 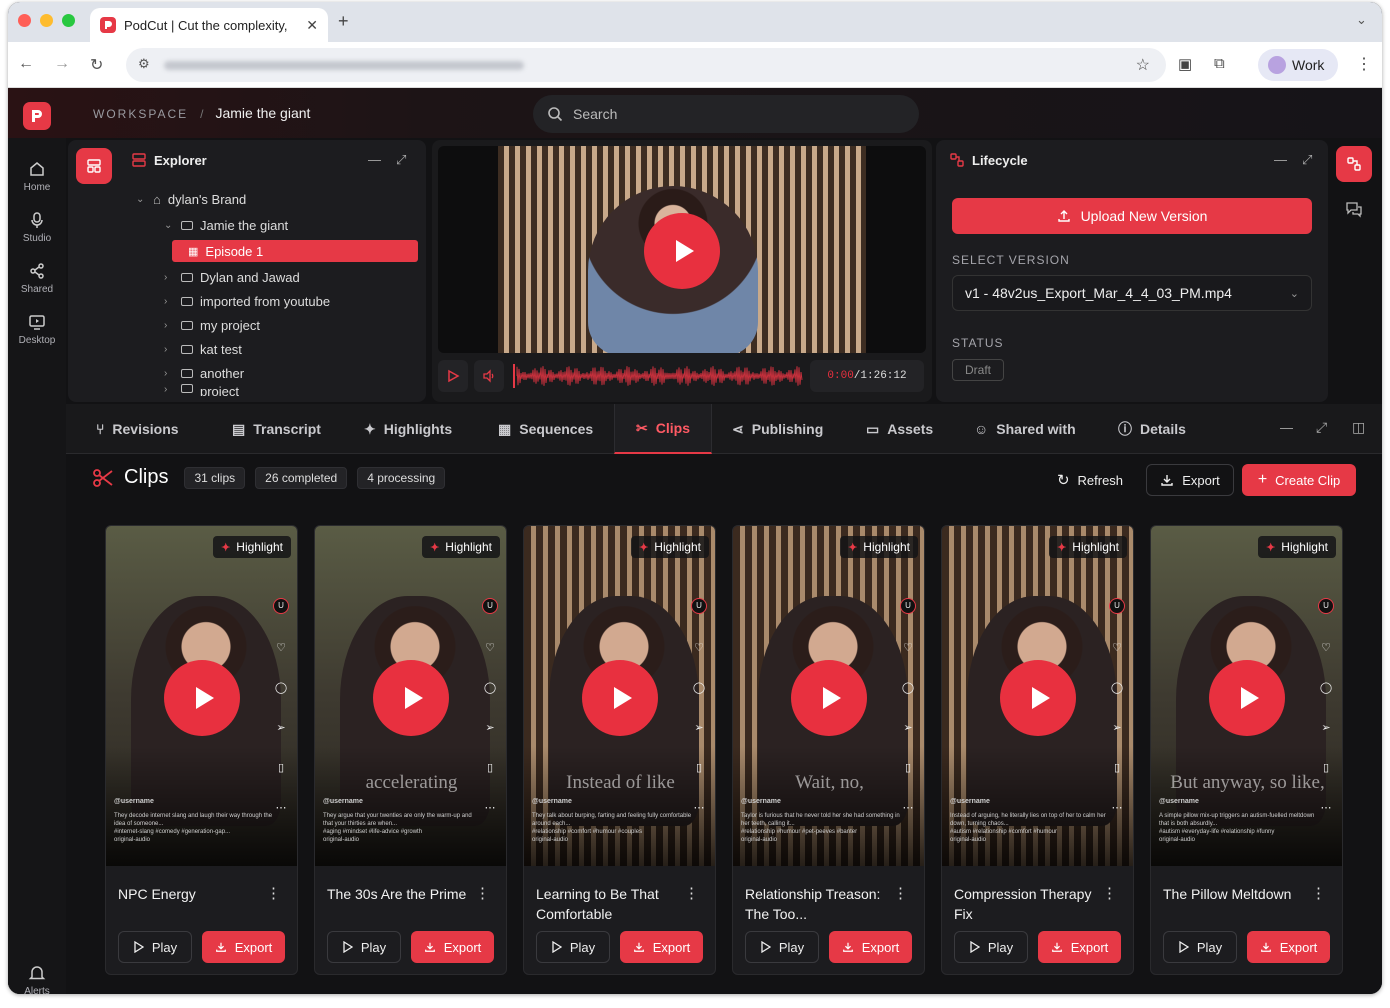 I want to click on more-dots-icon: ⋯, so click(x=699, y=808).